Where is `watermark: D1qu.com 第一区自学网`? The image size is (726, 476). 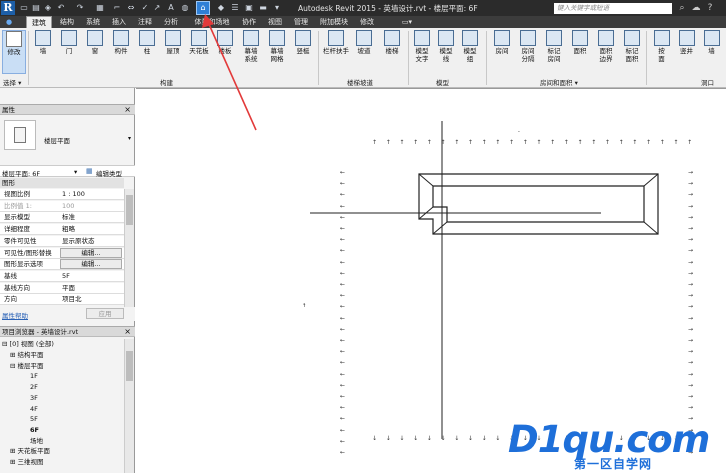
watermark: D1qu.com 第一区自学网 is located at coordinates (617, 445).